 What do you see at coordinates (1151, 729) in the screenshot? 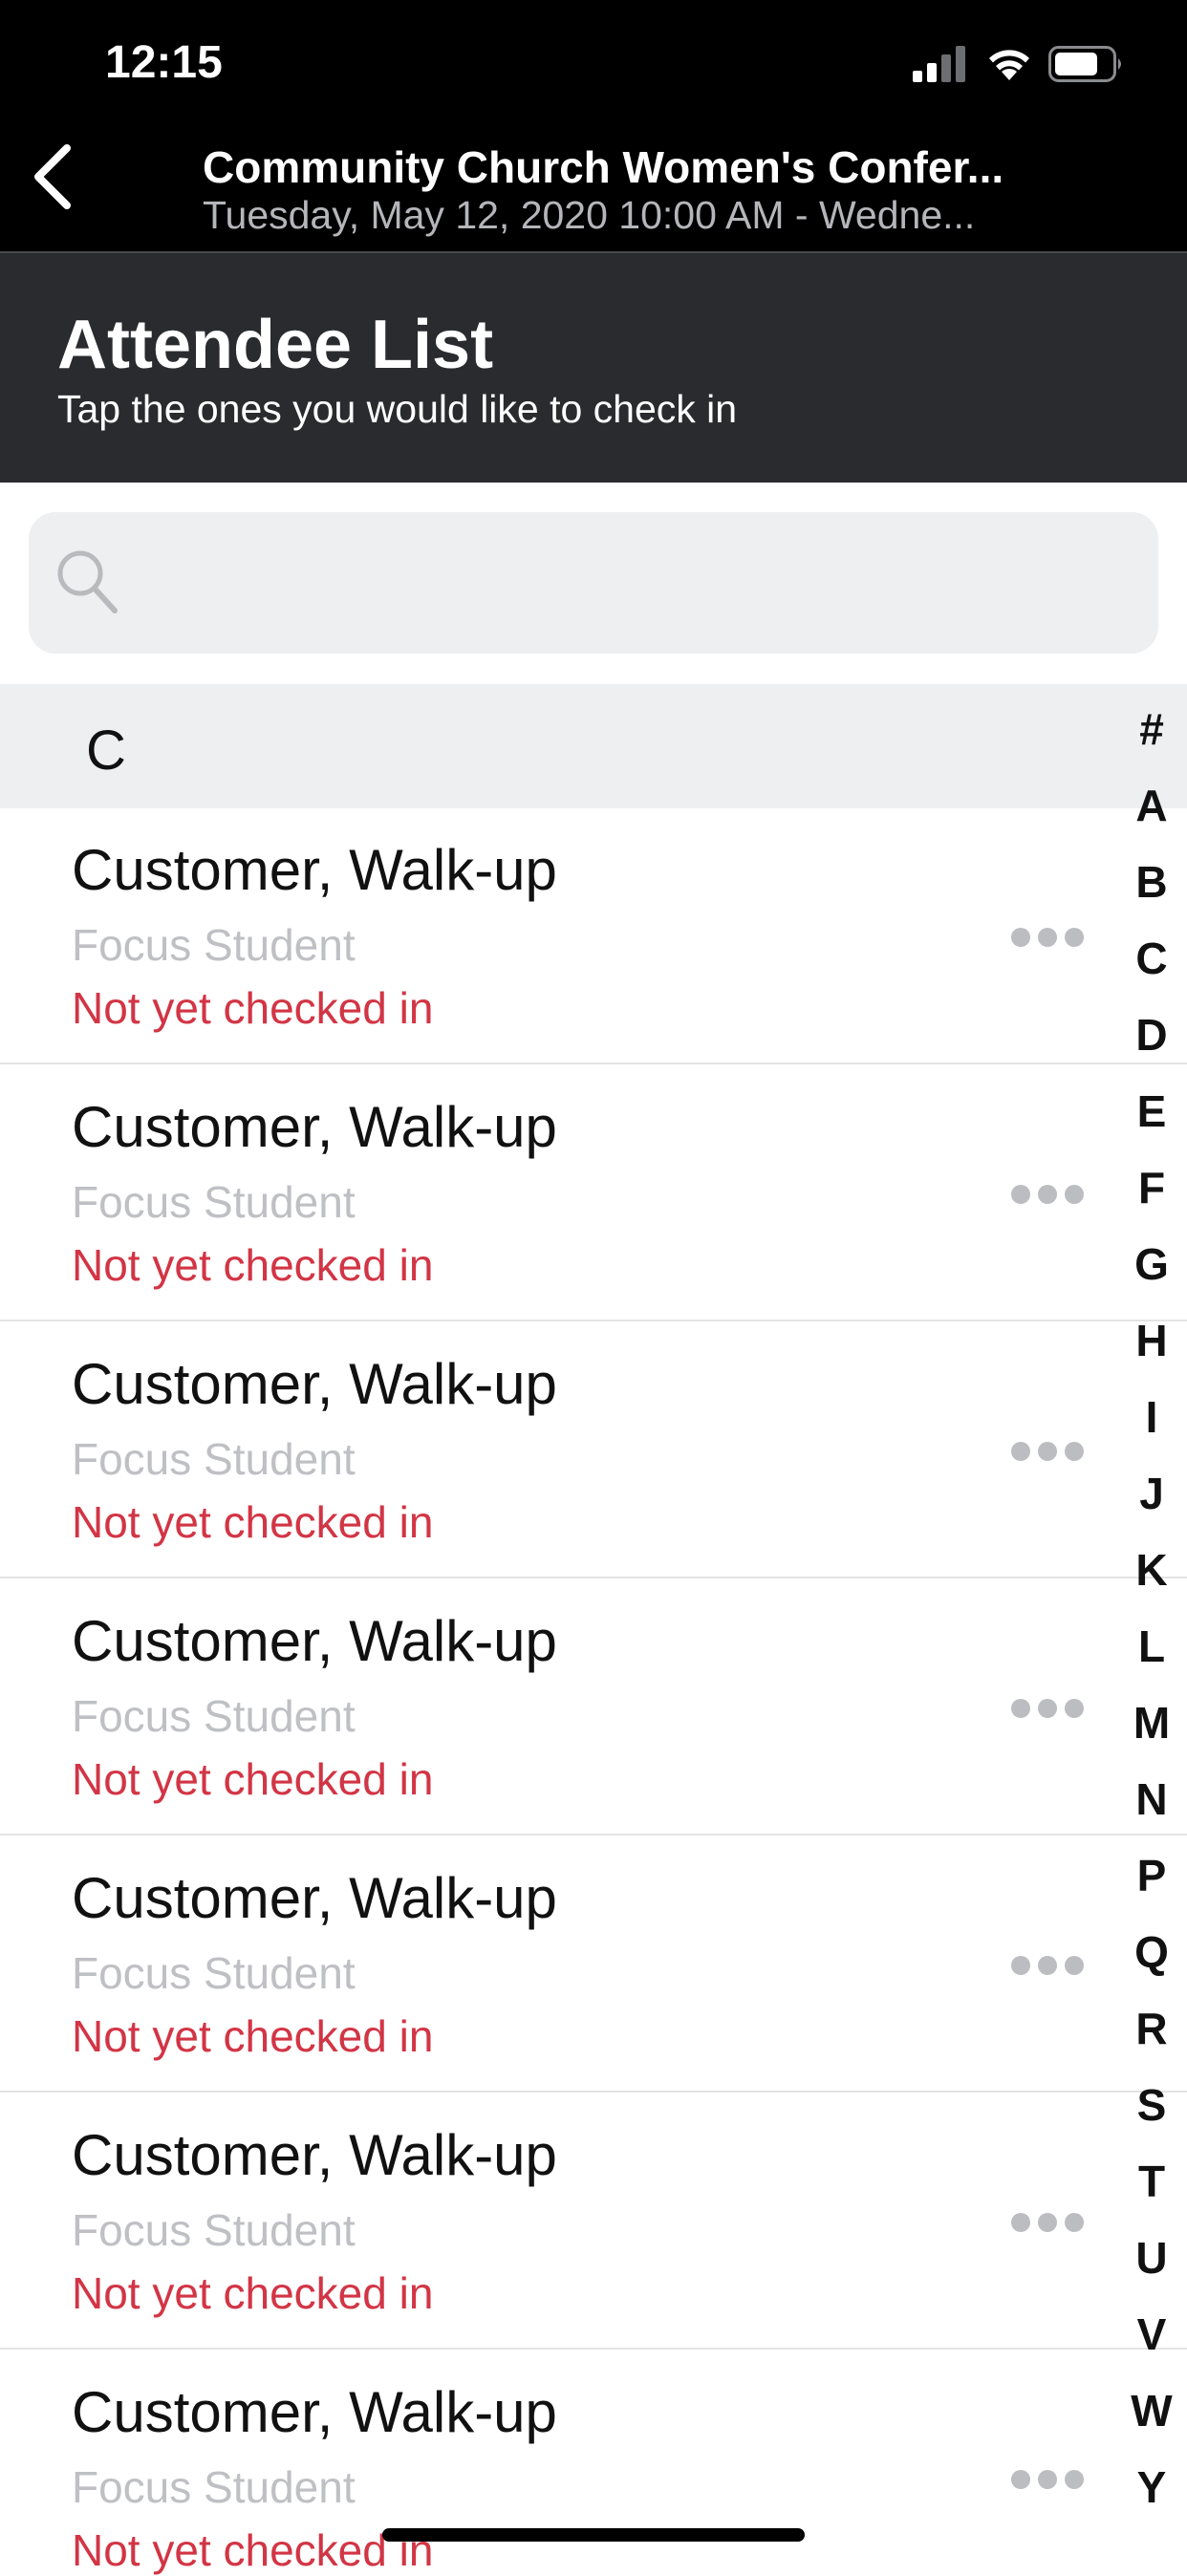
I see `index-letter-hash: #` at bounding box center [1151, 729].